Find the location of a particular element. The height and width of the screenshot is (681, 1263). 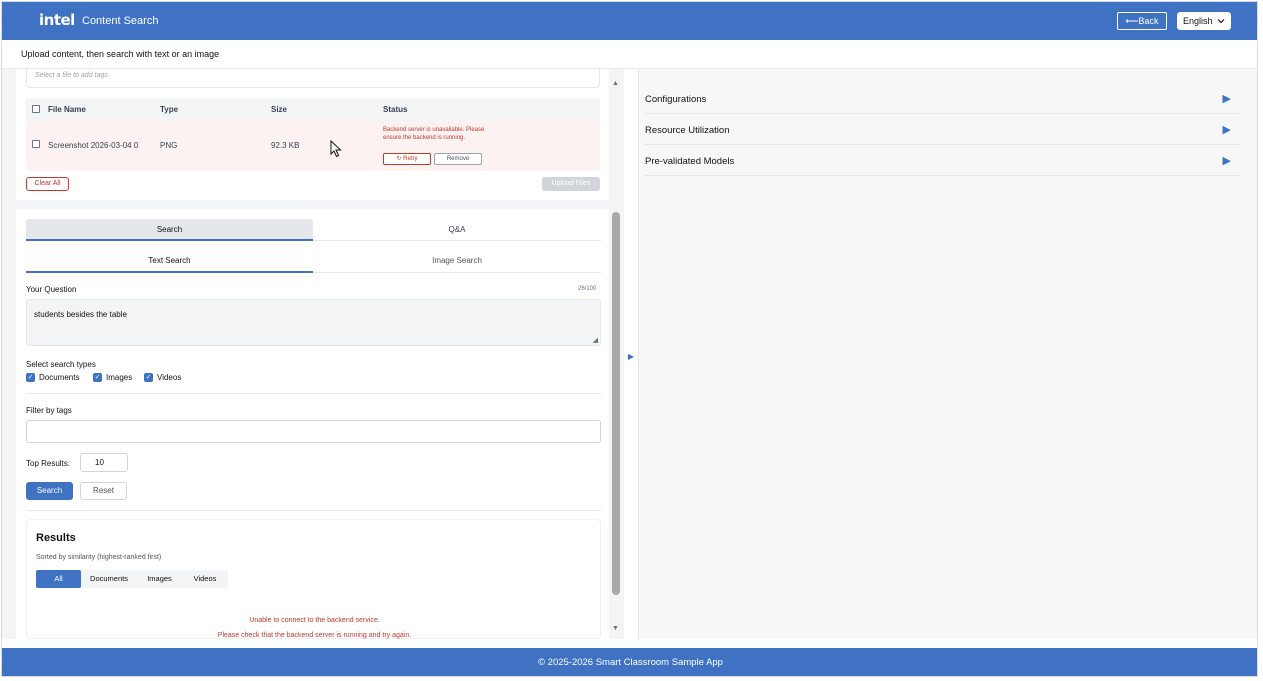

results-filter-group: All Documents Images Videos is located at coordinates (132, 579).